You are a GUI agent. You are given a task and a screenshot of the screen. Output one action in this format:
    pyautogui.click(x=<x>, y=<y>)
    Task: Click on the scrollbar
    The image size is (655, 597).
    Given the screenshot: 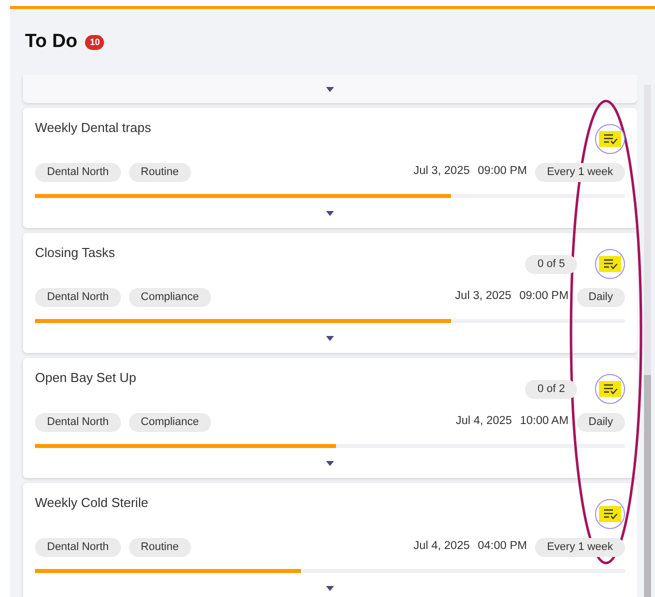 What is the action you would take?
    pyautogui.click(x=647, y=341)
    